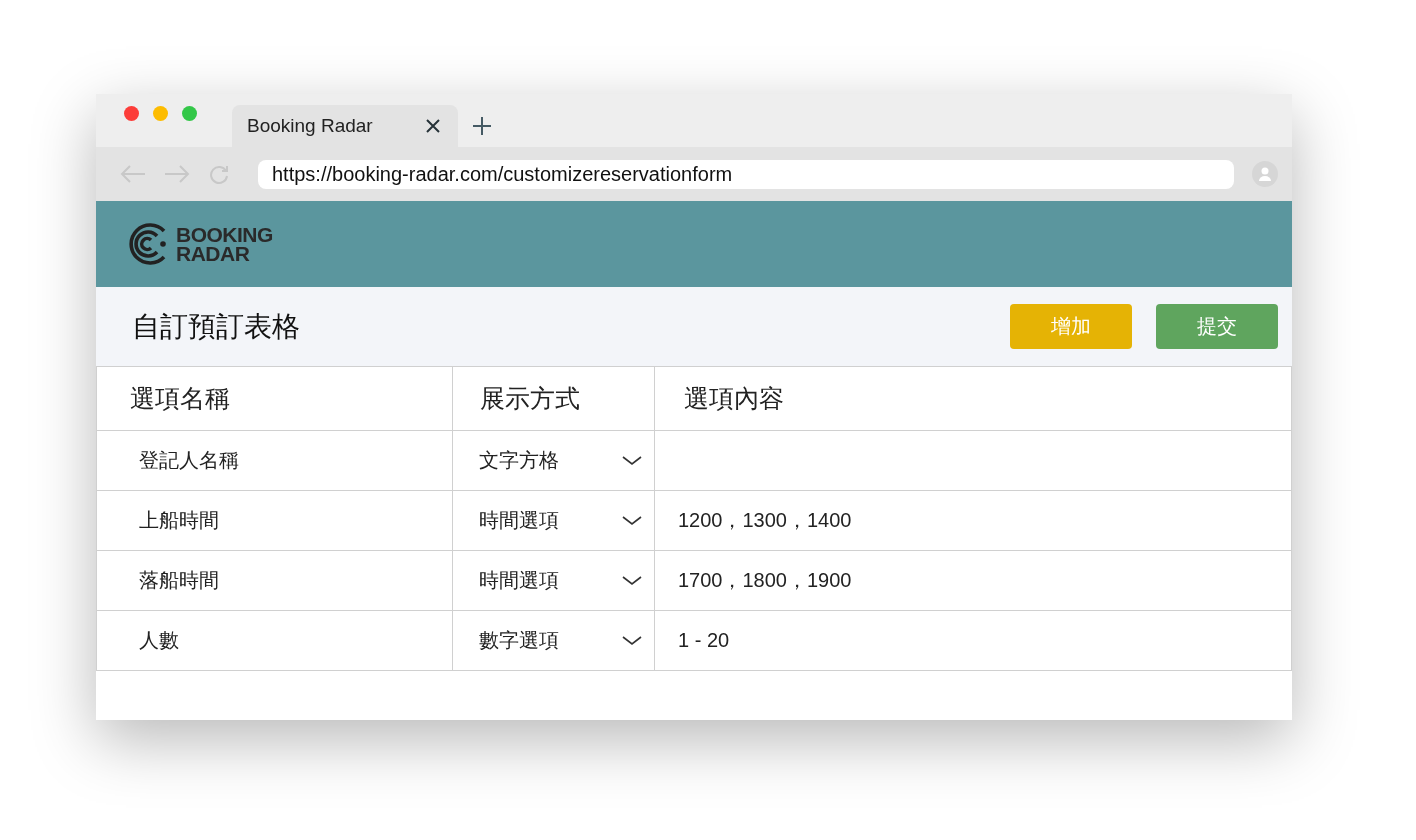 This screenshot has width=1416, height=840. What do you see at coordinates (553, 398) in the screenshot?
I see `column-header: 展示方式` at bounding box center [553, 398].